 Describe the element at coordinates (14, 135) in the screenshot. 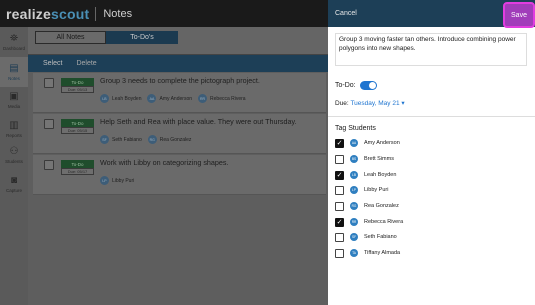

I see `nav-label: Reports` at that location.